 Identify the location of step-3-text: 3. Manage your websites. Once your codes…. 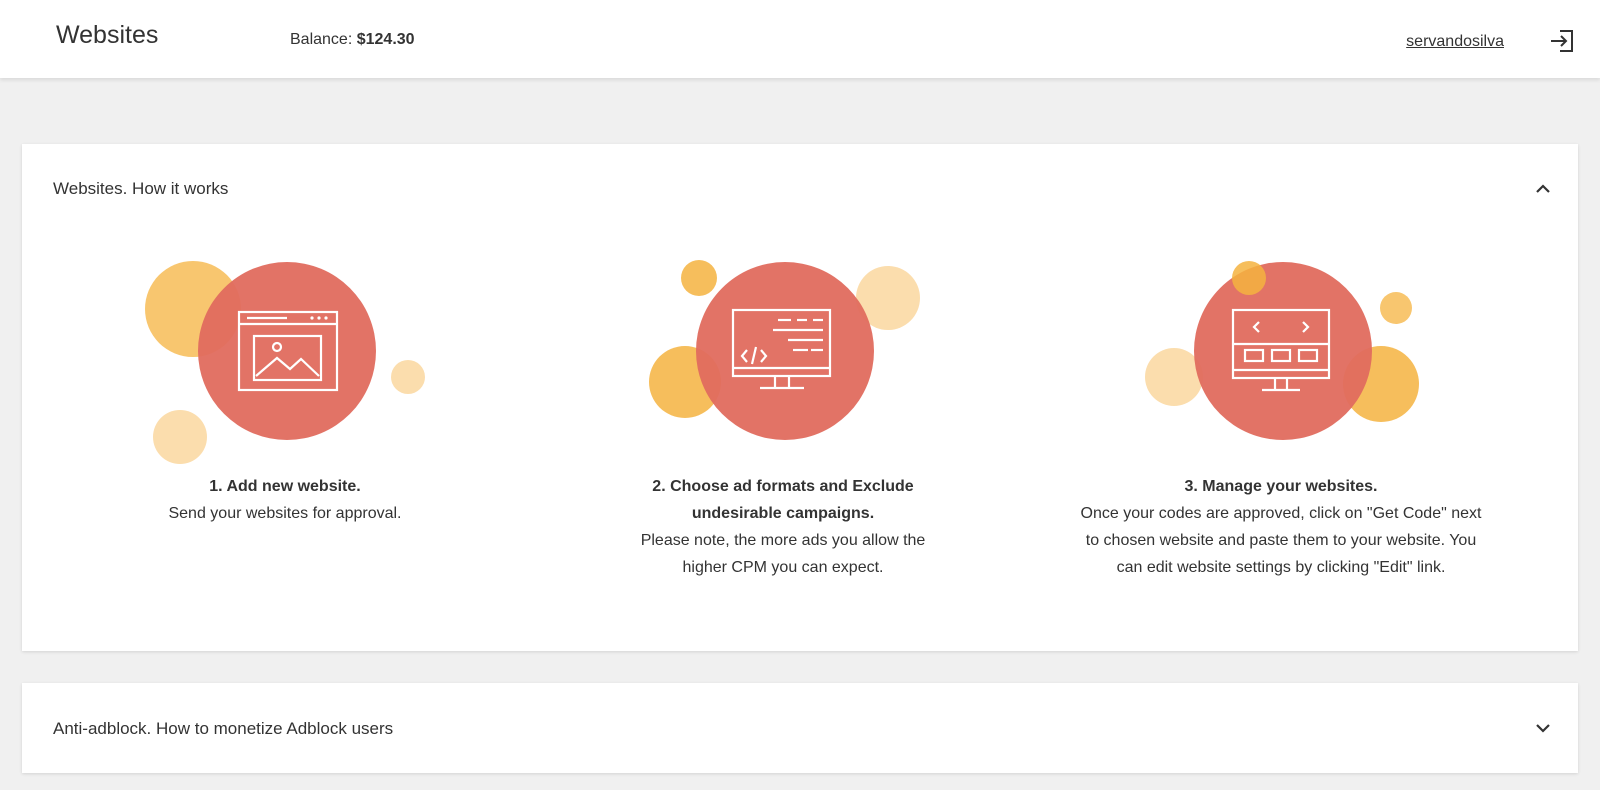
(1281, 527).